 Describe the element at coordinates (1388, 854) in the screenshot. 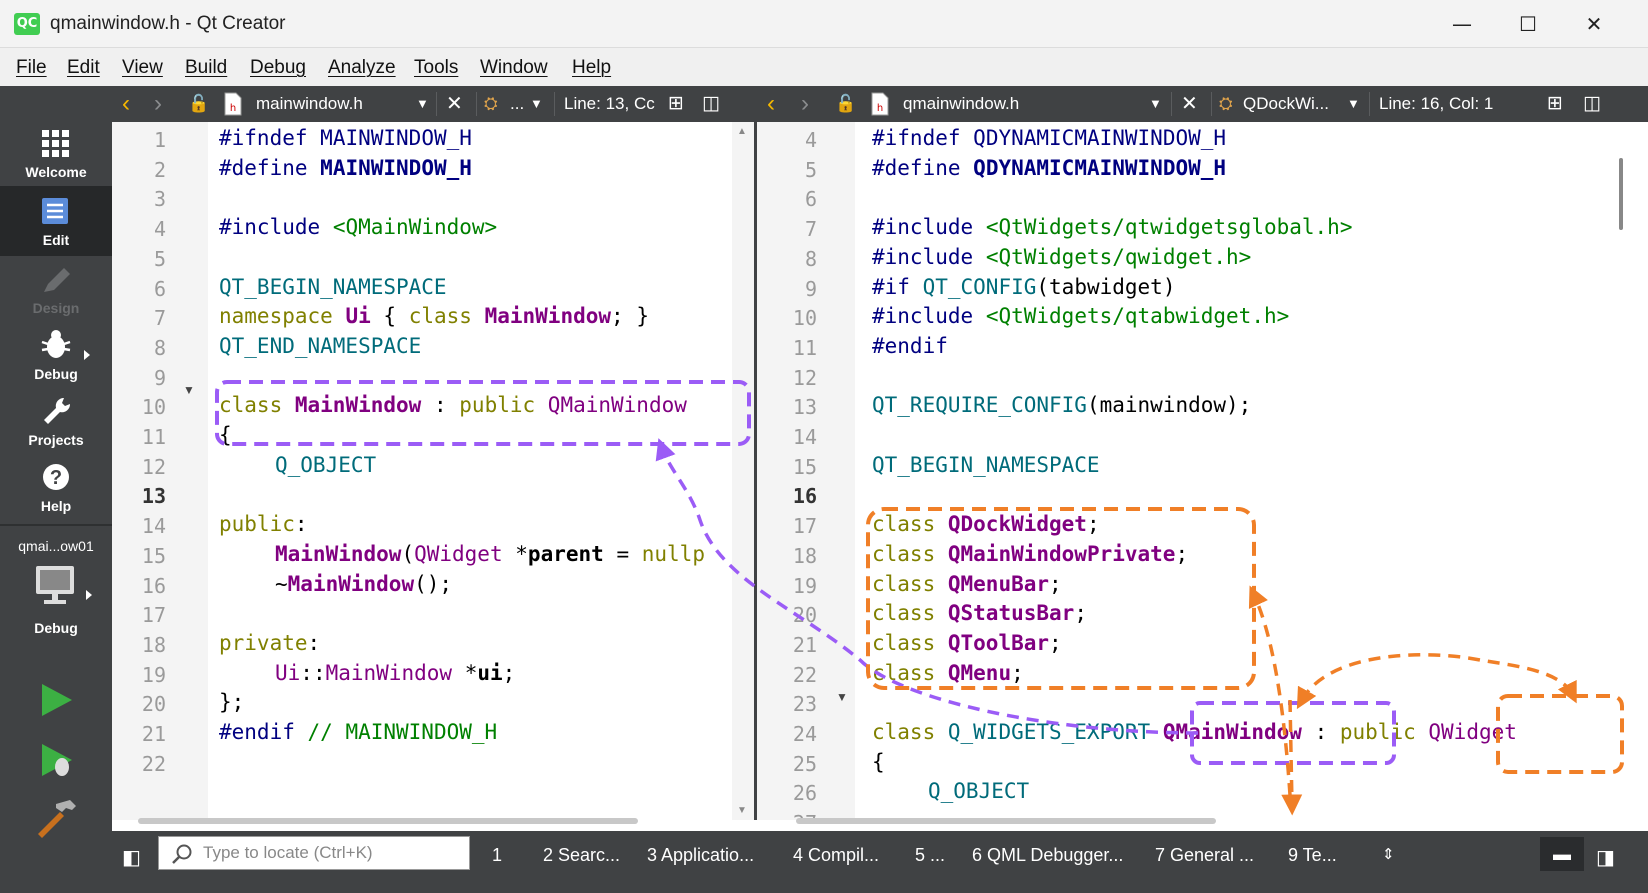

I see `pane-scroll-arrows-icon: ⇕` at that location.